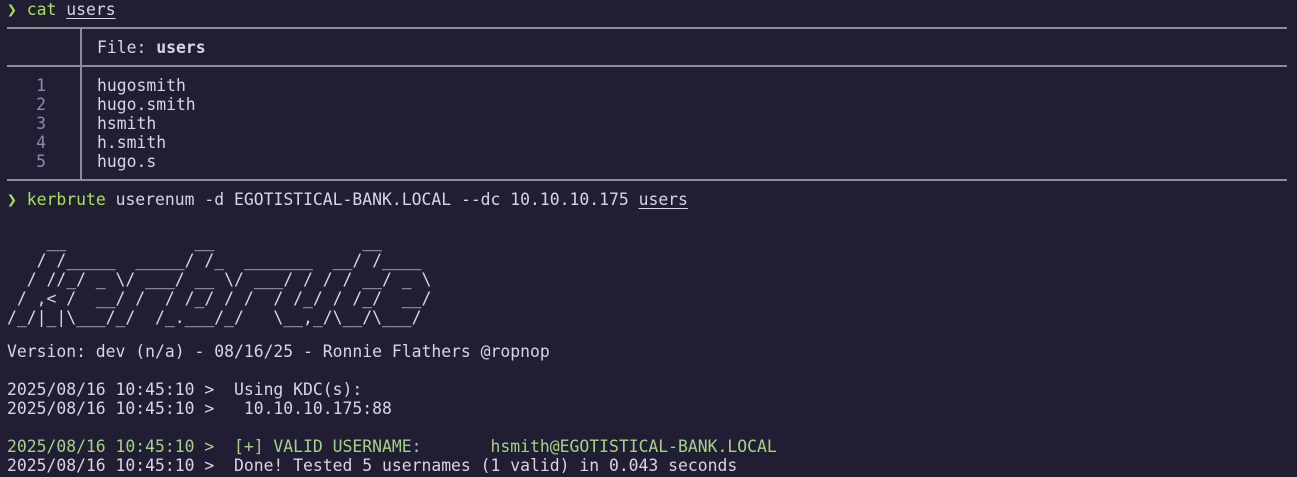 This screenshot has height=477, width=1297. I want to click on bat-header-rule, so click(647, 66).